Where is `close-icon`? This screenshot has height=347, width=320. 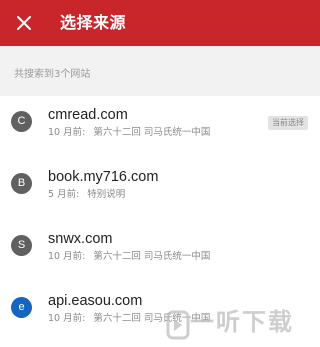
close-icon is located at coordinates (24, 23).